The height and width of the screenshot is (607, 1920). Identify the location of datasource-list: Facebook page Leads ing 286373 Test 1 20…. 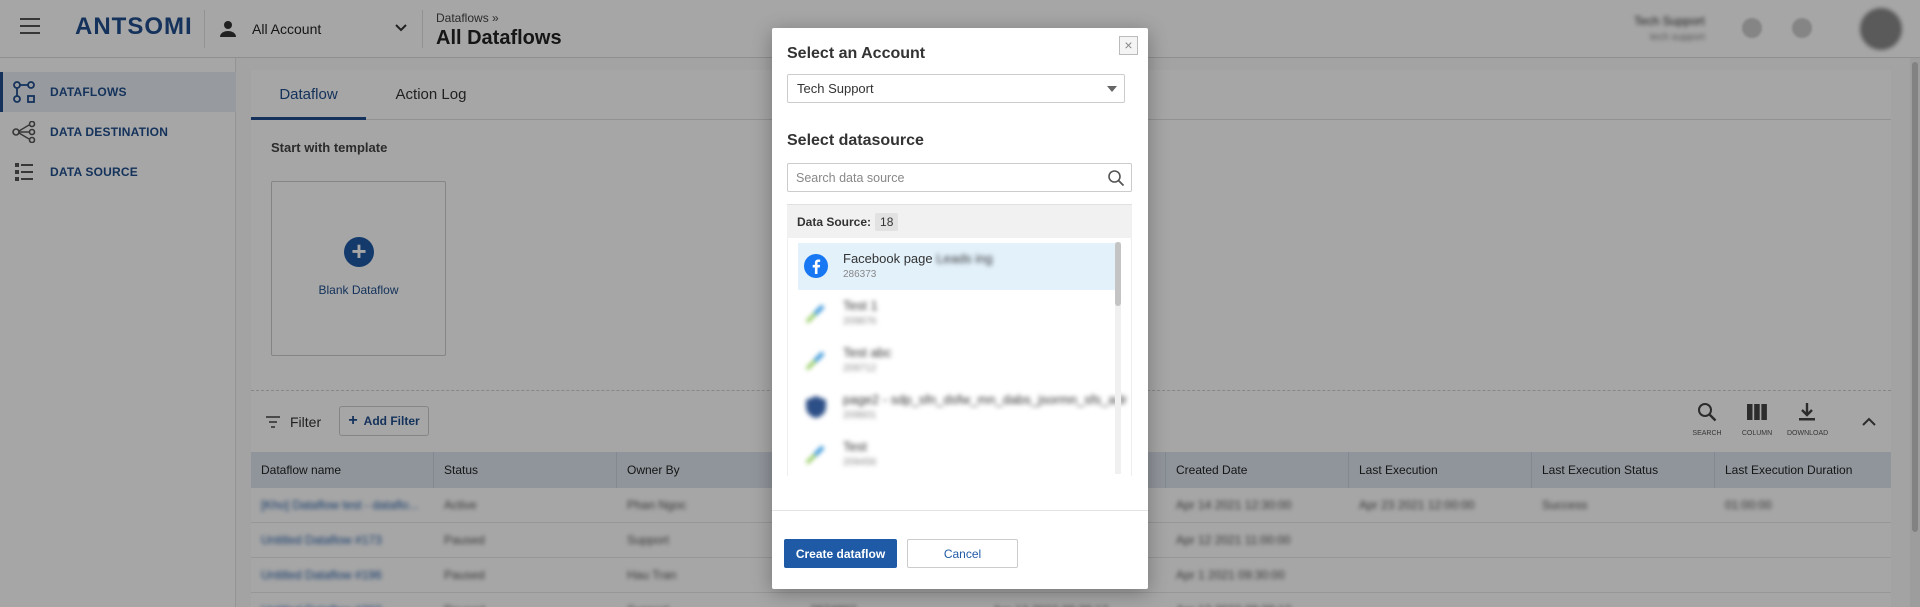
(959, 357).